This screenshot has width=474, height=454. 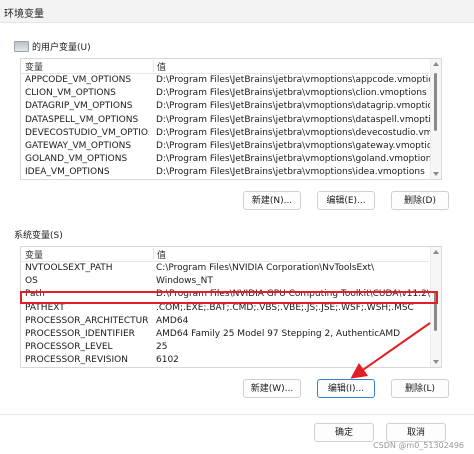 What do you see at coordinates (225, 254) in the screenshot?
I see `system-vars-header: 变量 值` at bounding box center [225, 254].